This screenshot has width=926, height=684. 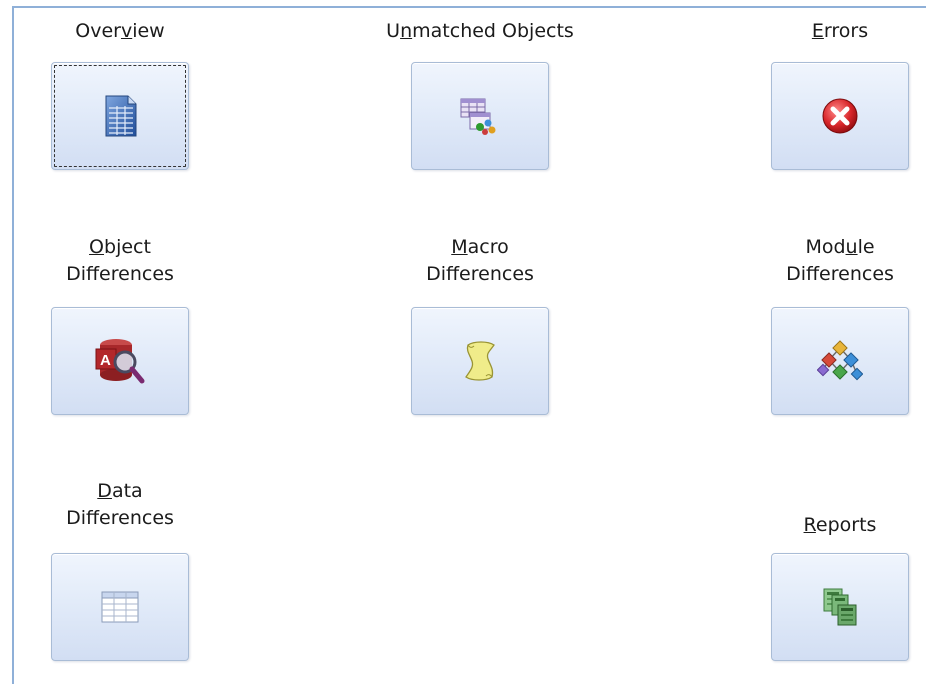 I want to click on data-differences-button, so click(x=120, y=607).